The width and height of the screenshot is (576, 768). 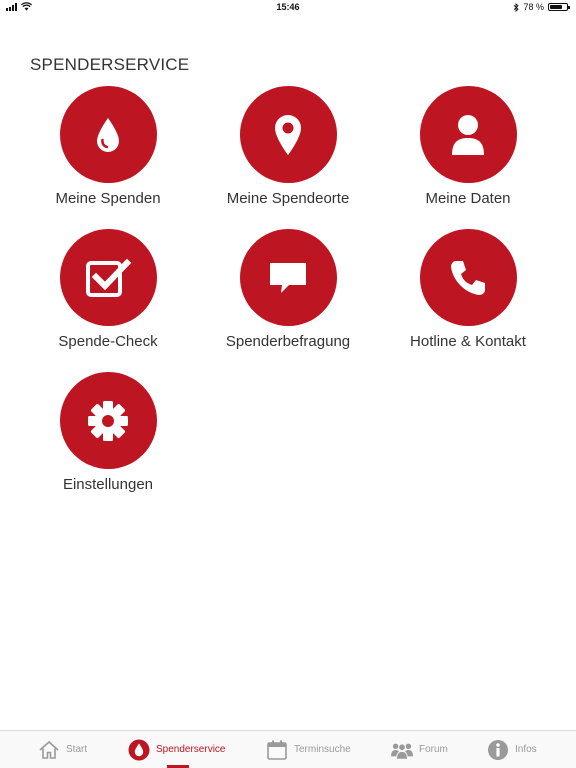 I want to click on gear-icon, so click(x=108, y=420).